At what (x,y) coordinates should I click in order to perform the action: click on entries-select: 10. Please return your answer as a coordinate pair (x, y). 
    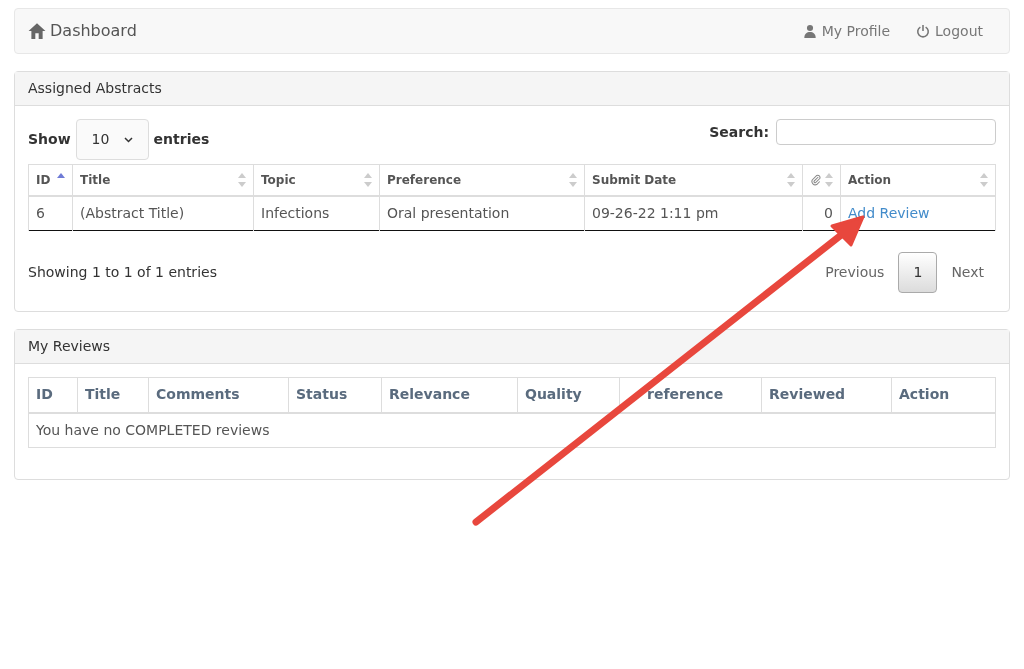
    Looking at the image, I should click on (112, 139).